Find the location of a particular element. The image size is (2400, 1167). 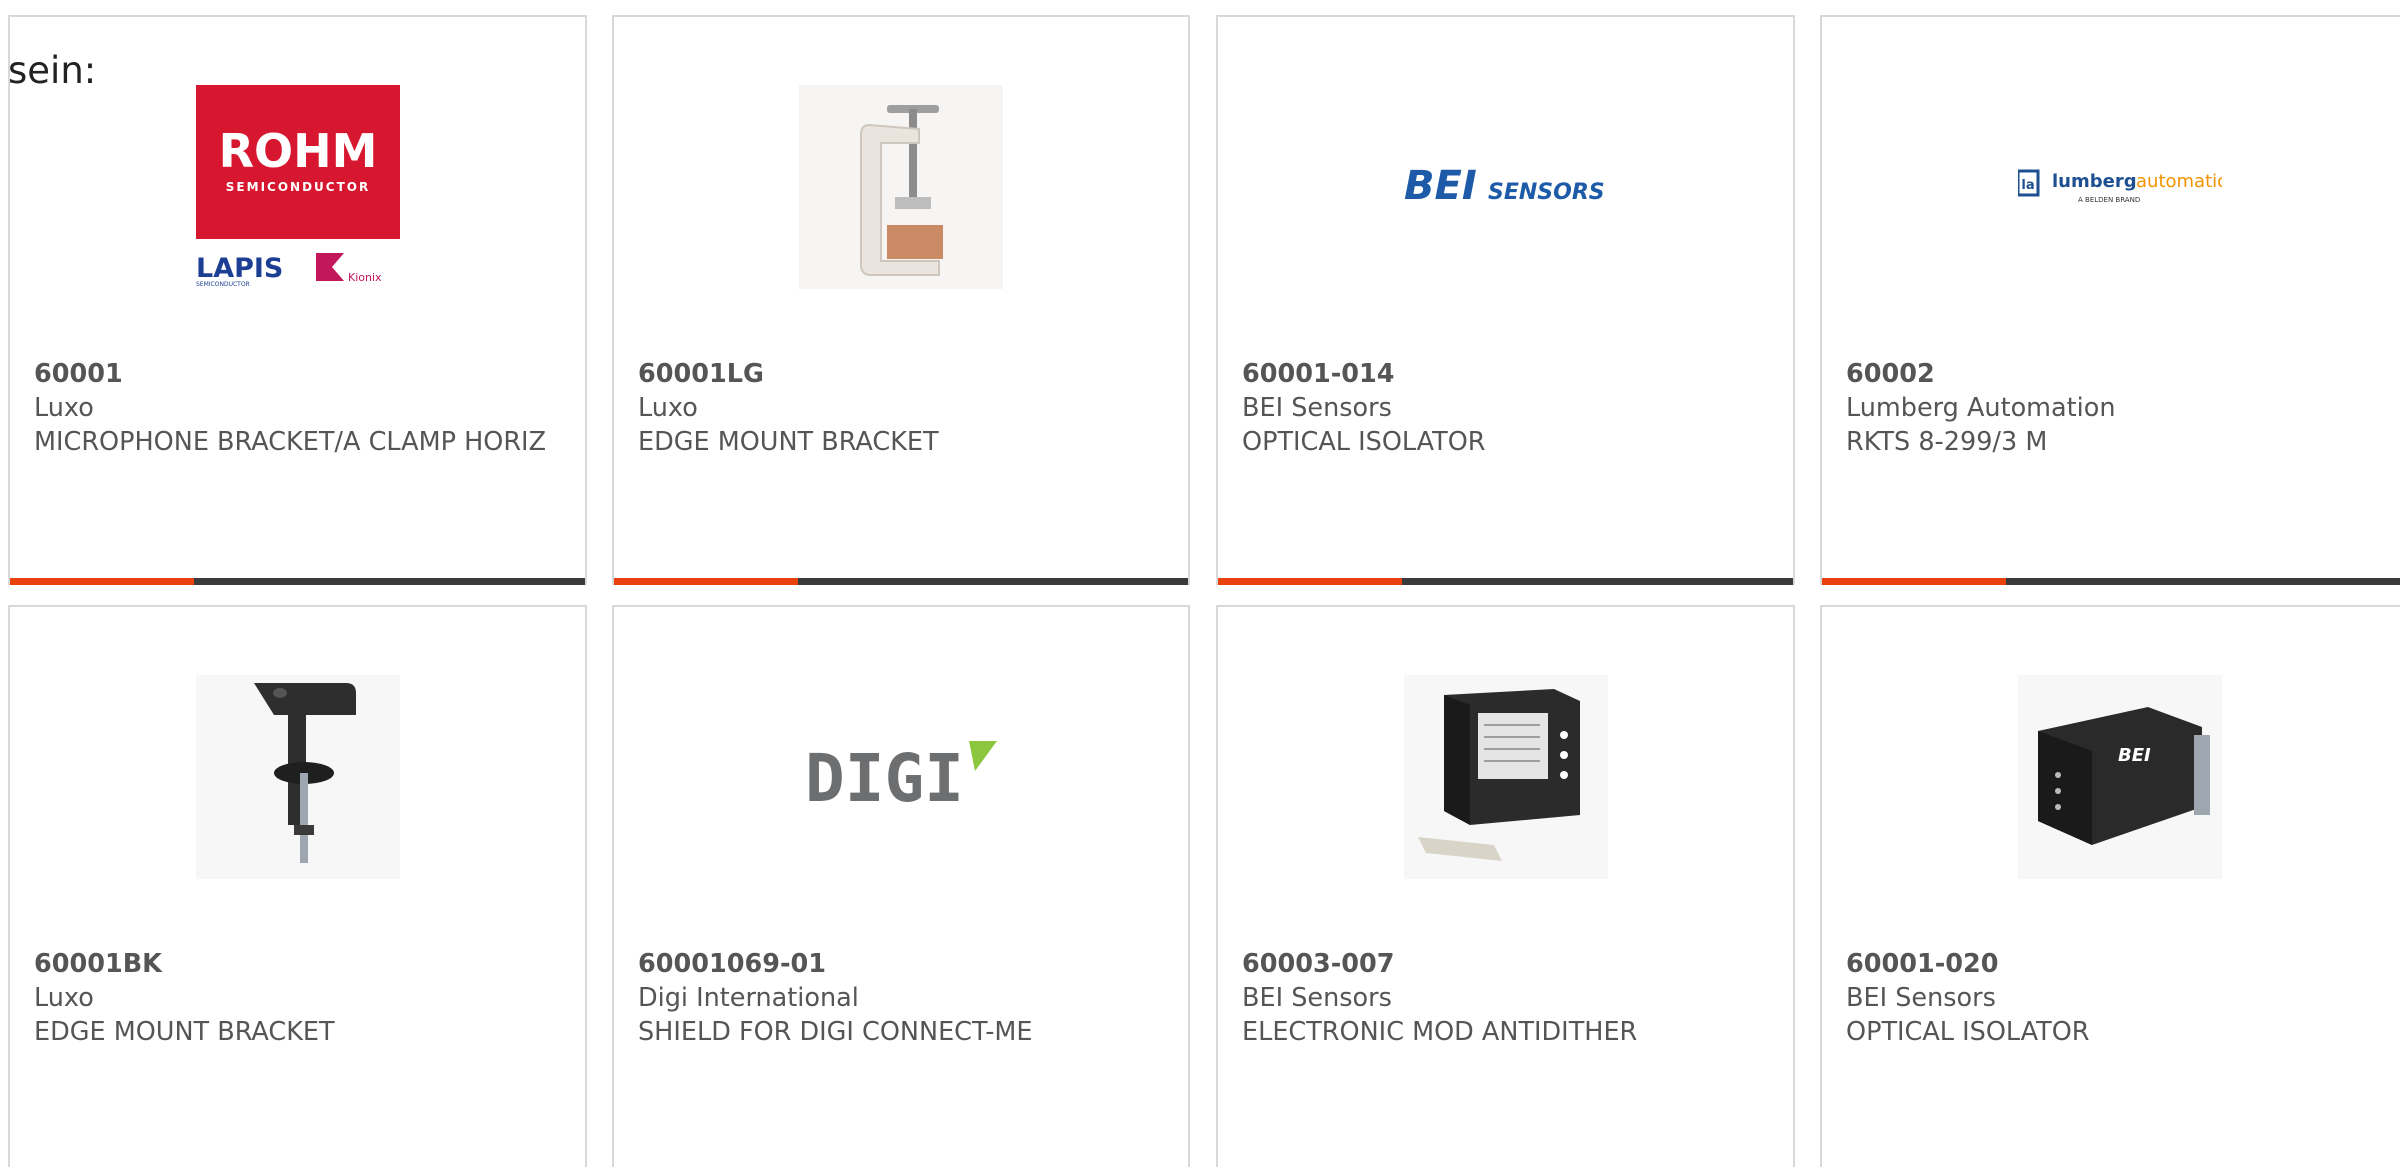

product-details: 60001BK Luxo EDGE MOUNT BRACKET is located at coordinates (299, 998).